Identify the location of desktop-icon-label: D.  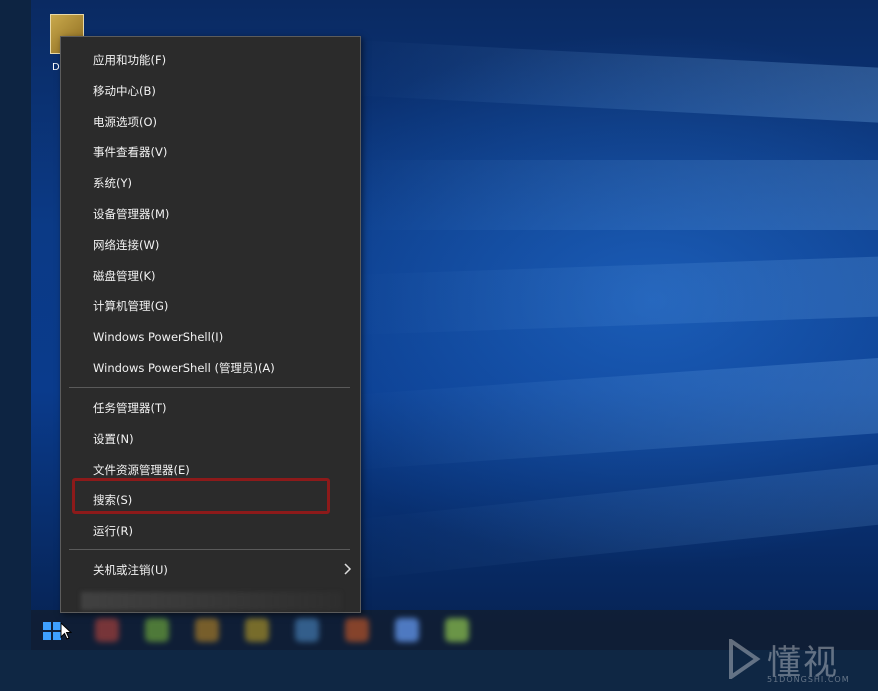
(56, 67).